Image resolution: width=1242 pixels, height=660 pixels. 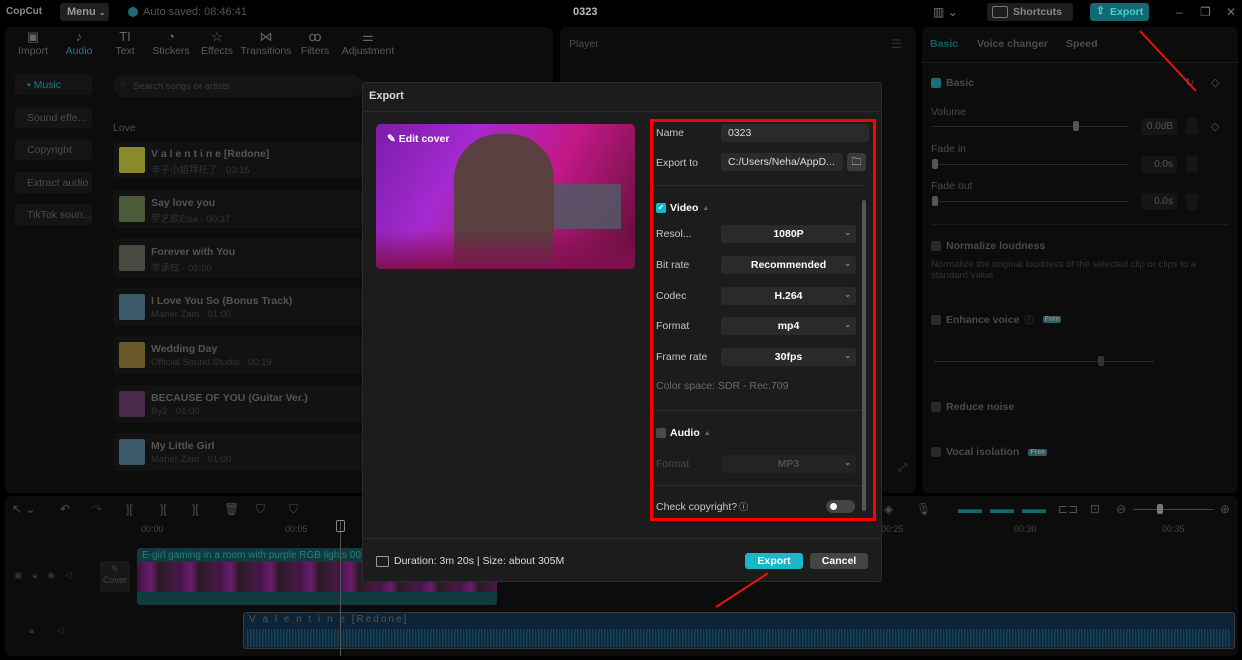 What do you see at coordinates (53, 149) in the screenshot?
I see `sidebar-item-copyright: Copyright` at bounding box center [53, 149].